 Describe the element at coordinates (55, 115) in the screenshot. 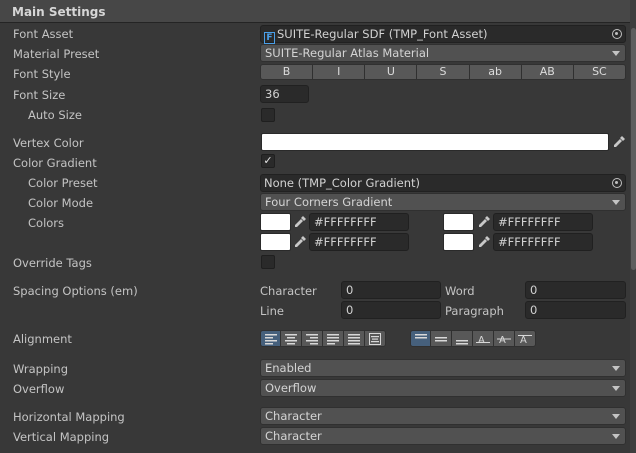

I see `auto-size-label: Auto Size` at that location.